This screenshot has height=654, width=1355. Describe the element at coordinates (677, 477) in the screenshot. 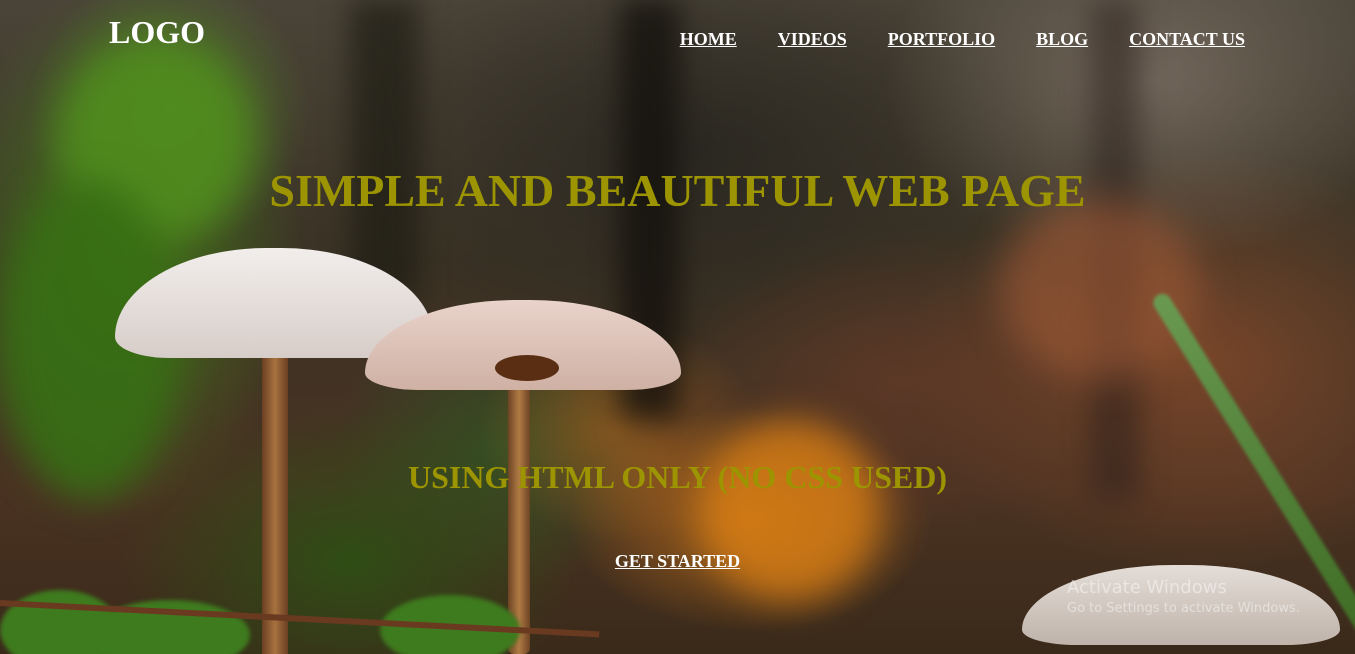

I see `hero-subtitle: USING HTML ONLY (NO CSS USED)` at that location.